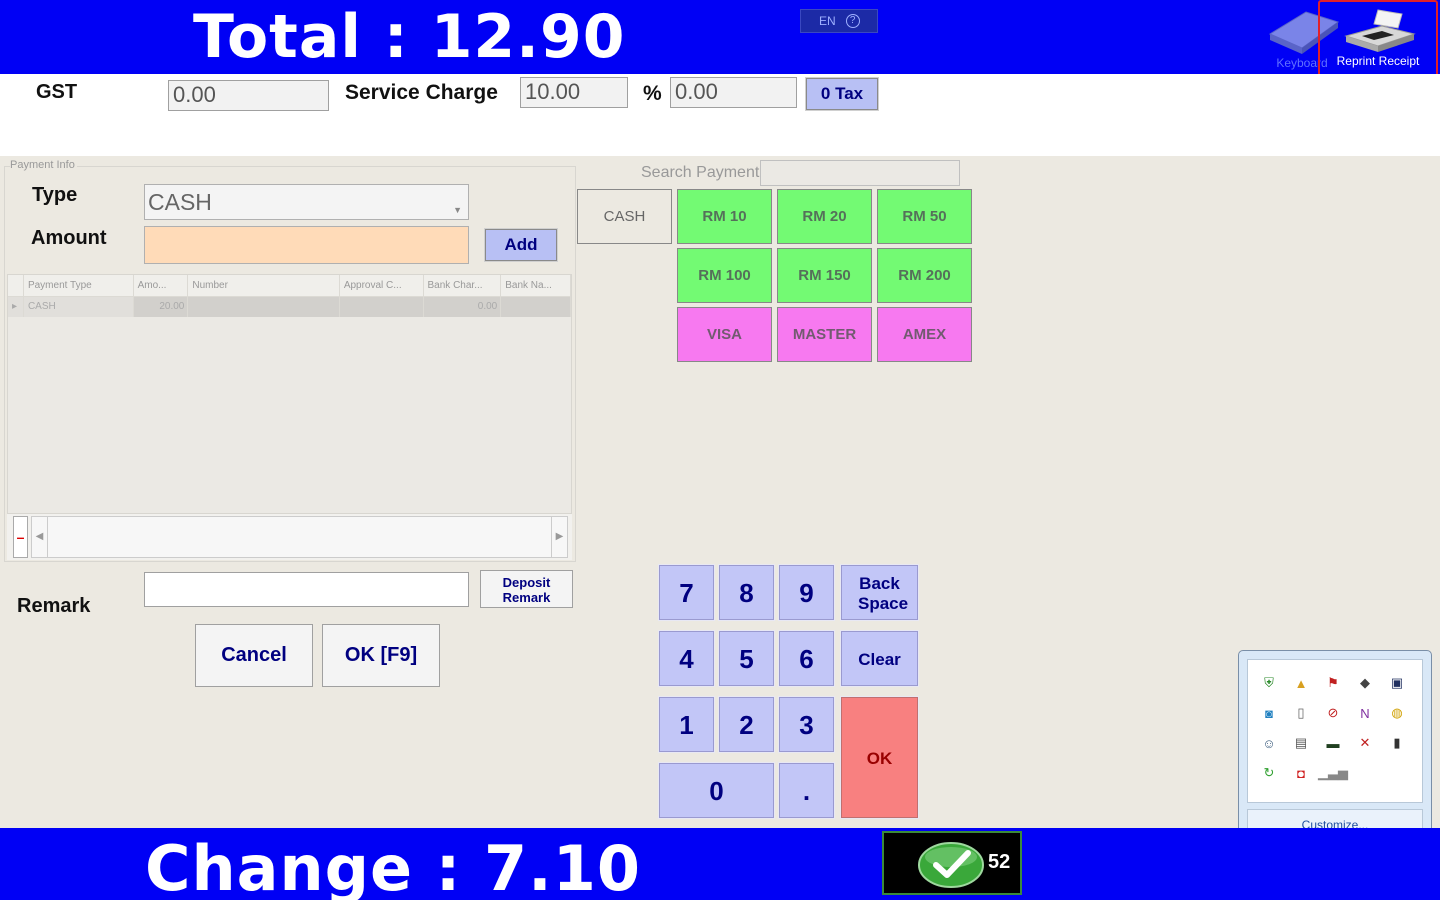 The height and width of the screenshot is (900, 1440). What do you see at coordinates (1333, 683) in the screenshot?
I see `flag-error-icon: ⚑` at bounding box center [1333, 683].